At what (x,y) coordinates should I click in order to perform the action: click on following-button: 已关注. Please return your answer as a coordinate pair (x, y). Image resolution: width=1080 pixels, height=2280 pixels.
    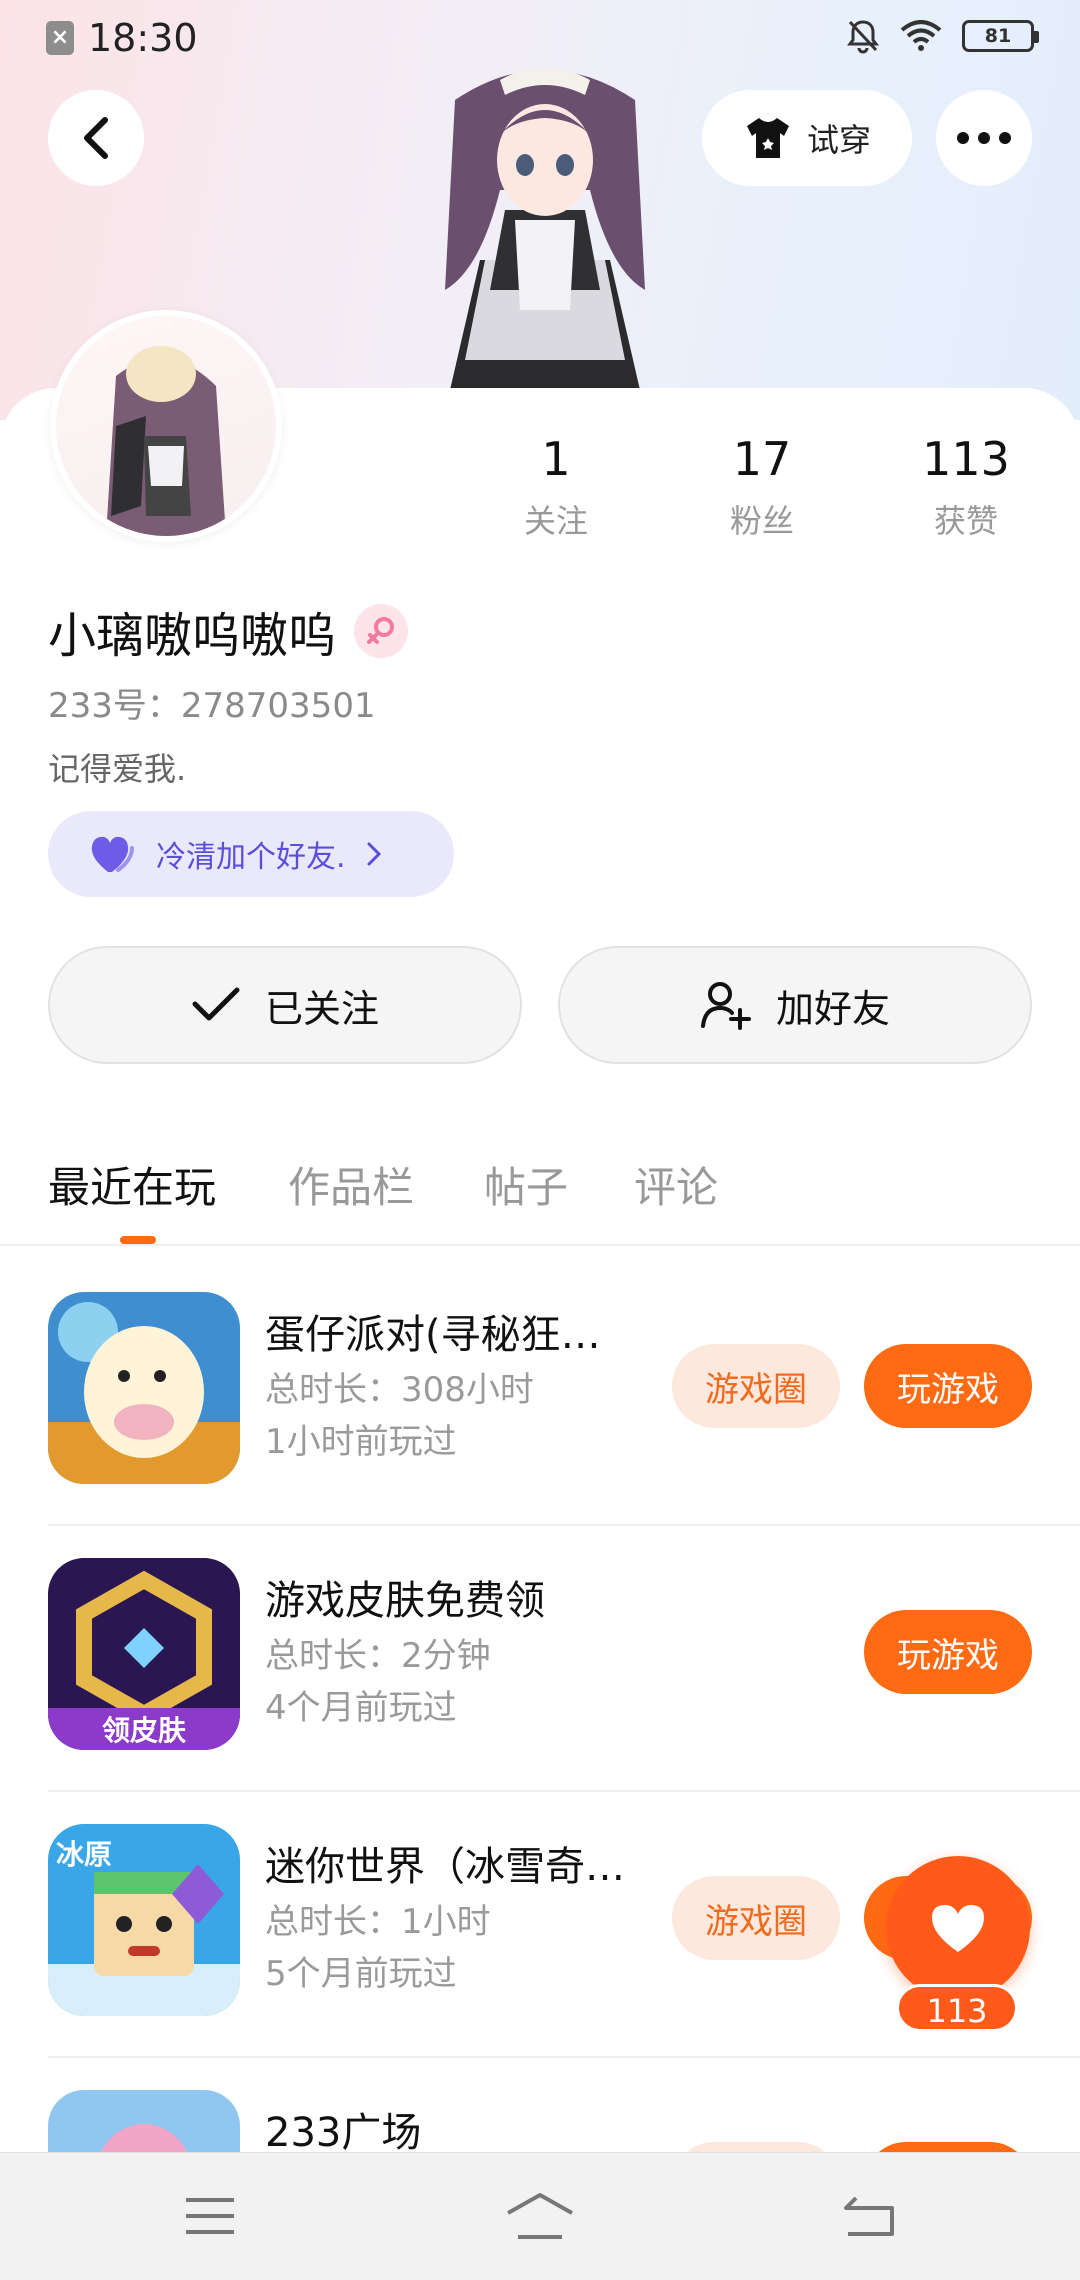
    Looking at the image, I should click on (285, 1005).